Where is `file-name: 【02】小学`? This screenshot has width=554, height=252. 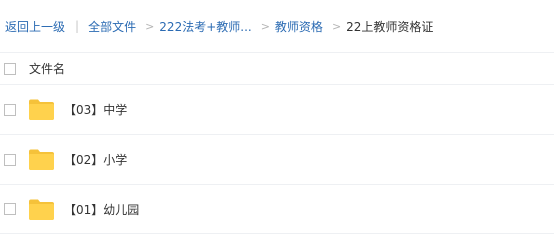
file-name: 【02】小学 is located at coordinates (95, 159).